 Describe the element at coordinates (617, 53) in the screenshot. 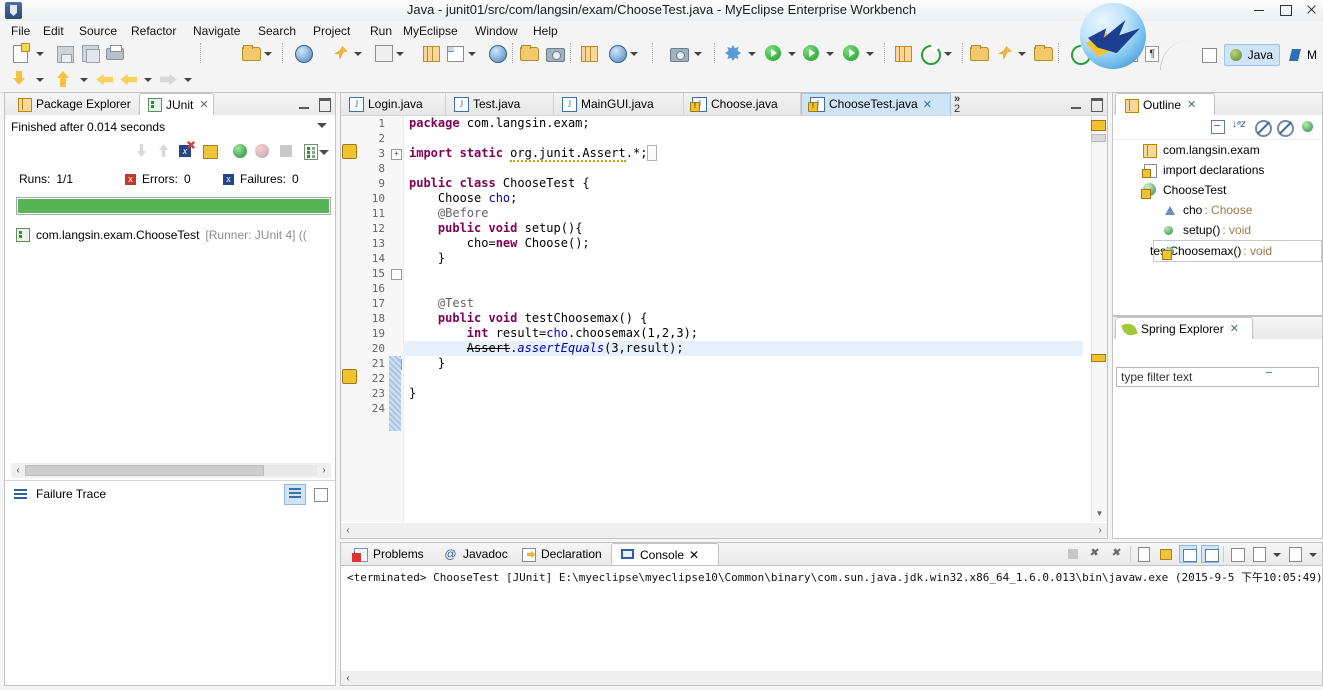

I see `search-button` at that location.